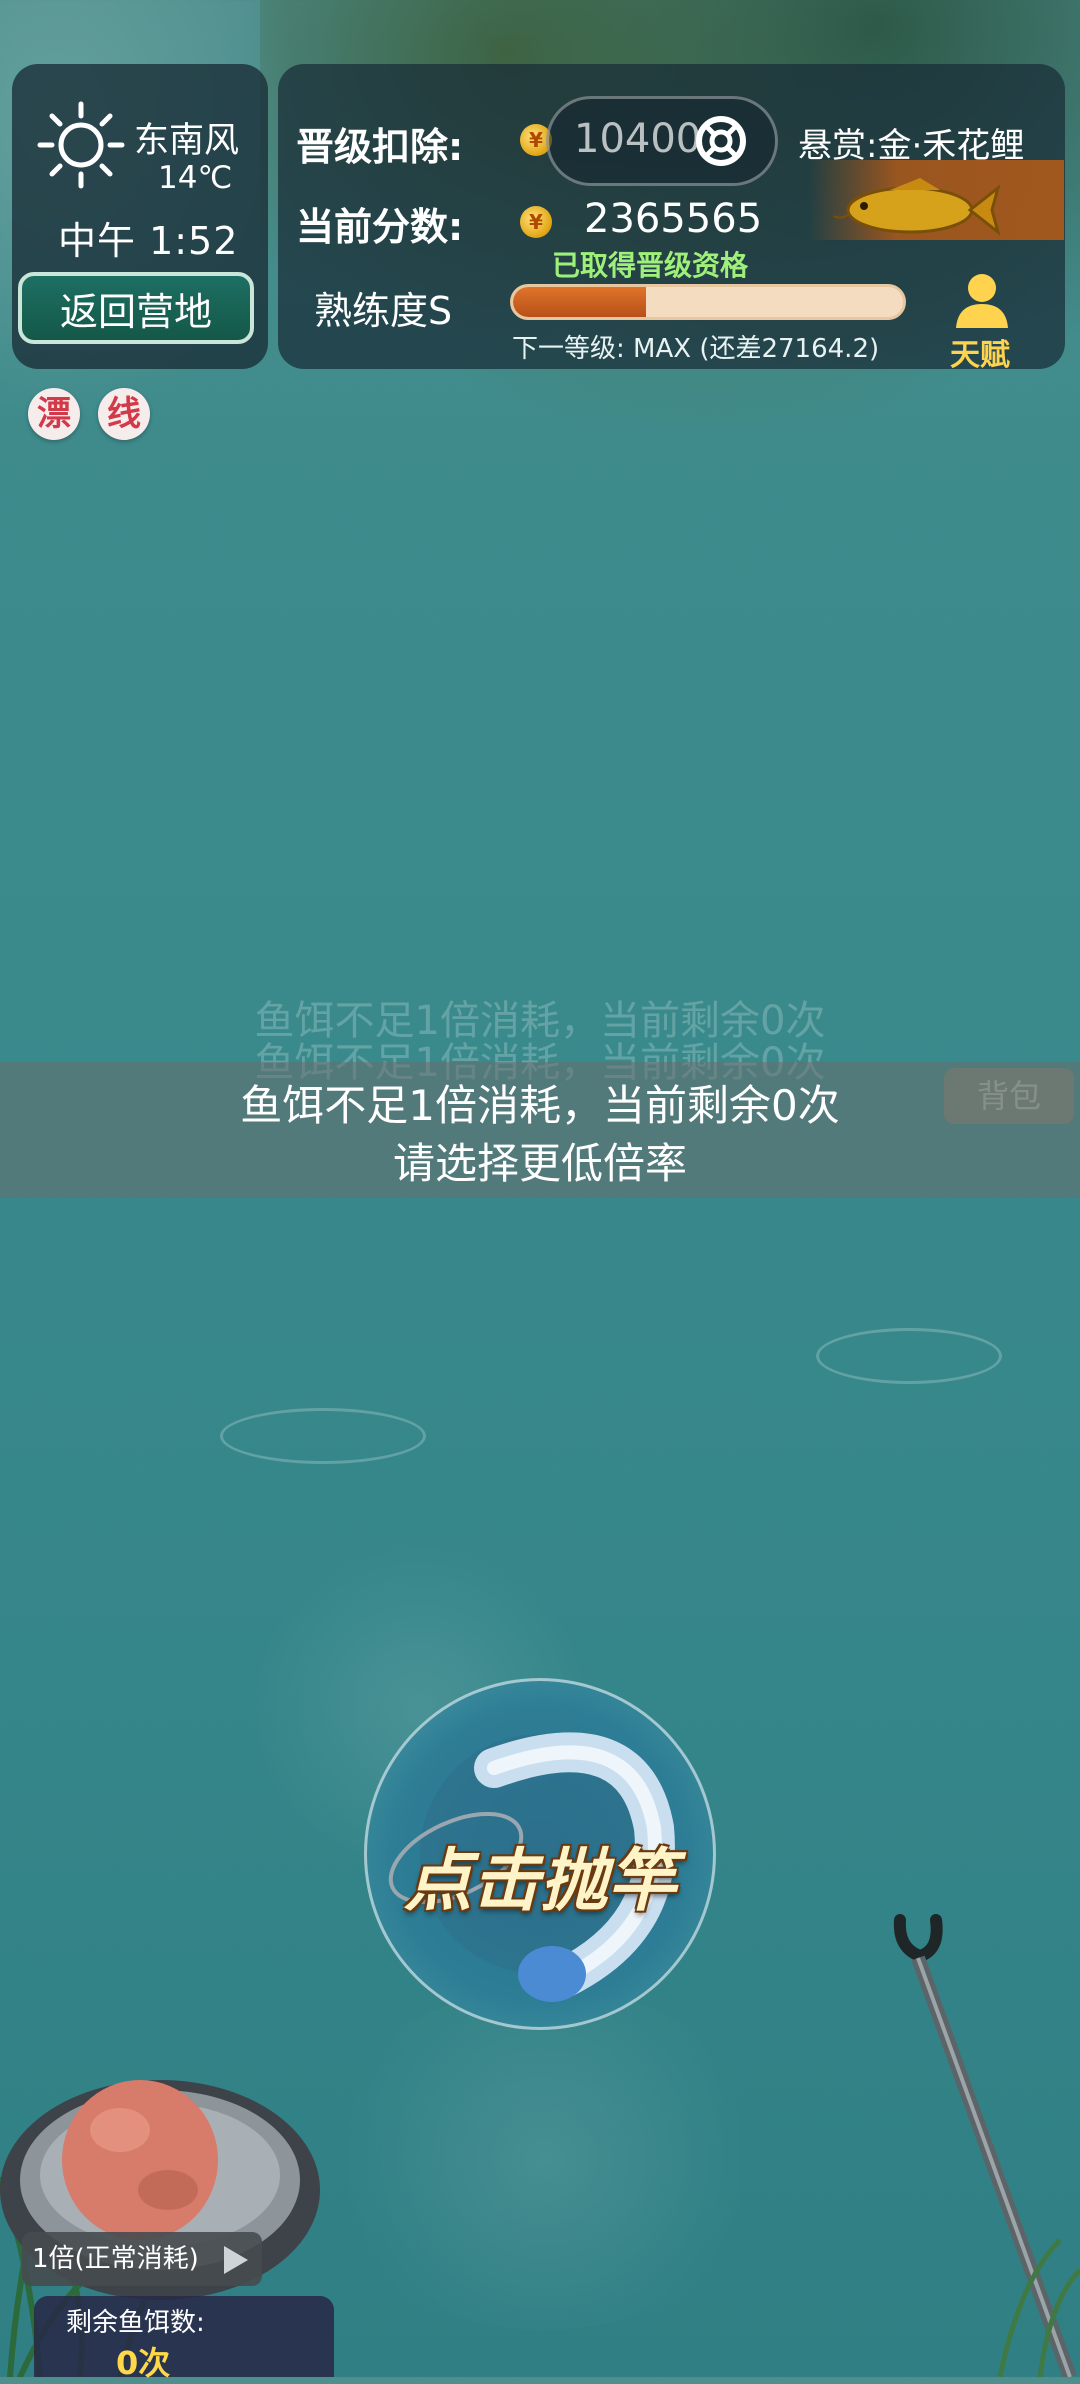 The width and height of the screenshot is (1080, 2384). I want to click on rod-holder-icon, so click(986, 2145).